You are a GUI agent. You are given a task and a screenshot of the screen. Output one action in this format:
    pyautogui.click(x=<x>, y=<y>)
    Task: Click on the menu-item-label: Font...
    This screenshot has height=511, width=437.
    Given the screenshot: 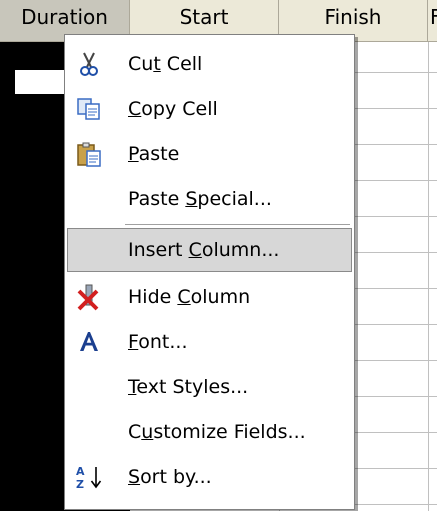 What is the action you would take?
    pyautogui.click(x=158, y=342)
    